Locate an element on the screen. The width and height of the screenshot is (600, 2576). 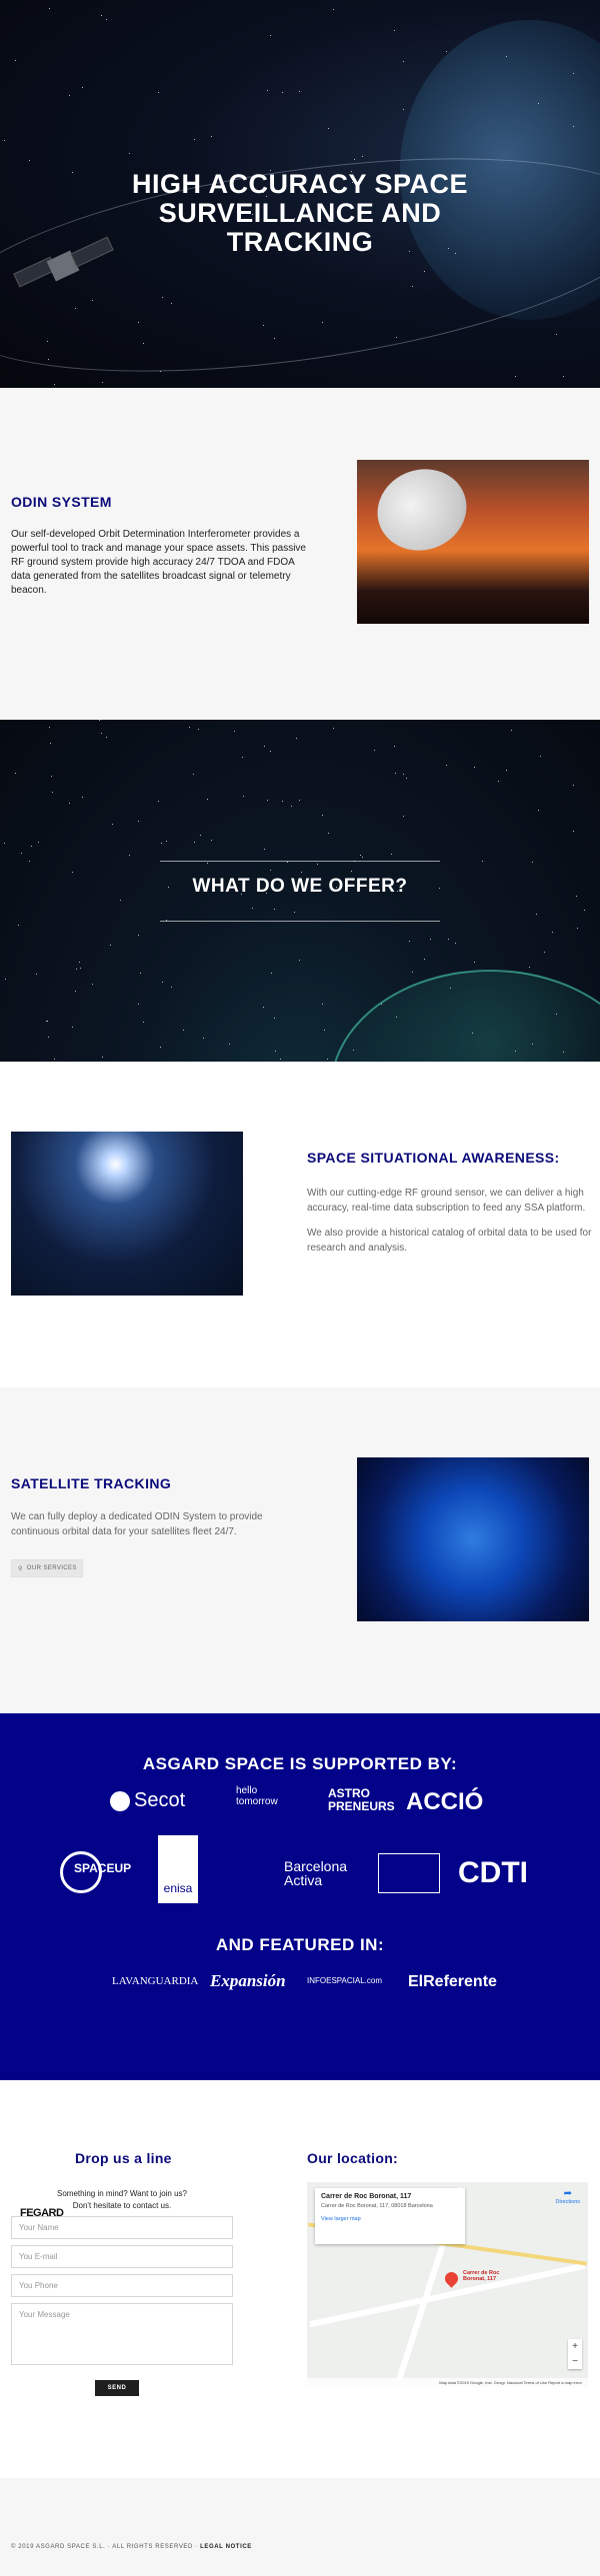
odin-heading: ODIN SYSTEM is located at coordinates (61, 502).